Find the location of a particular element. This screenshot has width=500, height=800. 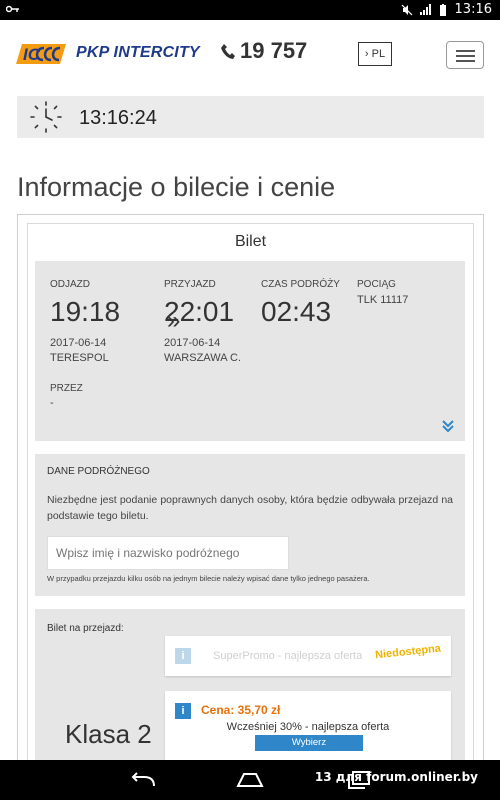

via-block: PRZEZ - is located at coordinates (66, 397).